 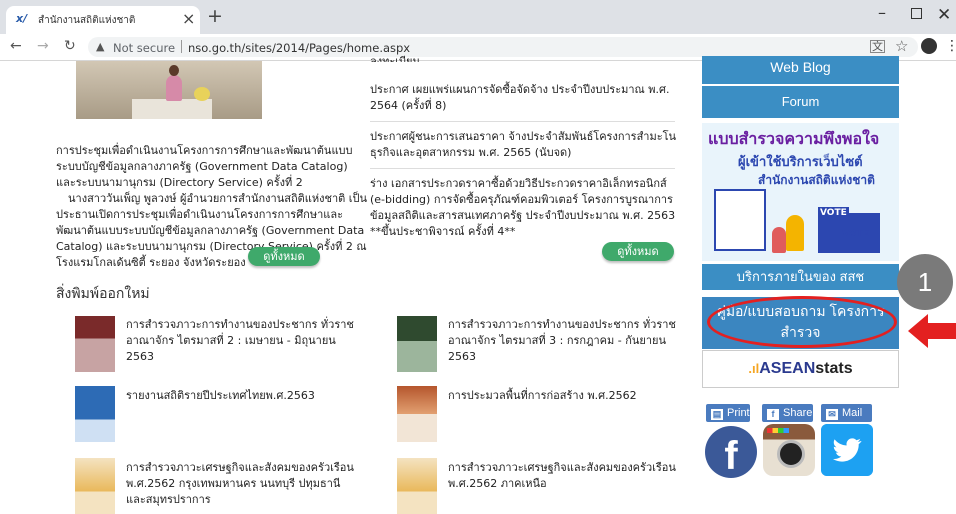 I want to click on mail-label: Mail, so click(x=852, y=413).